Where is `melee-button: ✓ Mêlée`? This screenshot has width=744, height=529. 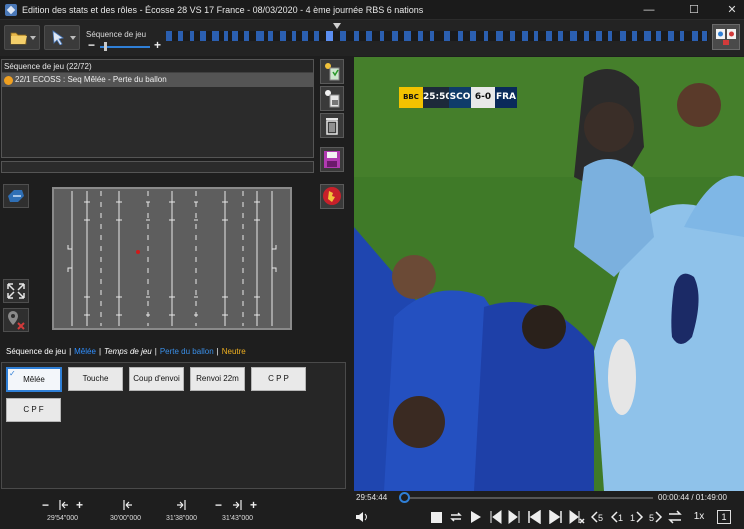
melee-button: ✓ Mêlée is located at coordinates (34, 379).